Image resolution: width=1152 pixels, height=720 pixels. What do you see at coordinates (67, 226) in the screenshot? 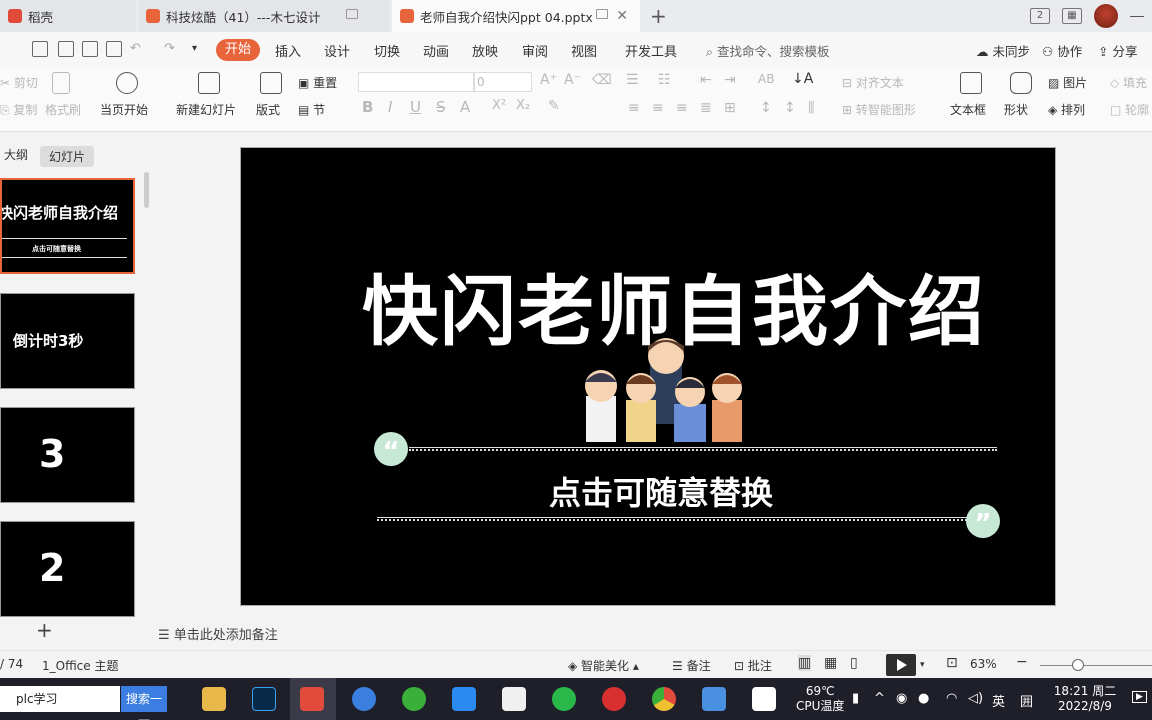
I see `slide-thumbnail-1: 快闪老师自我介绍 点击可随意替换` at bounding box center [67, 226].